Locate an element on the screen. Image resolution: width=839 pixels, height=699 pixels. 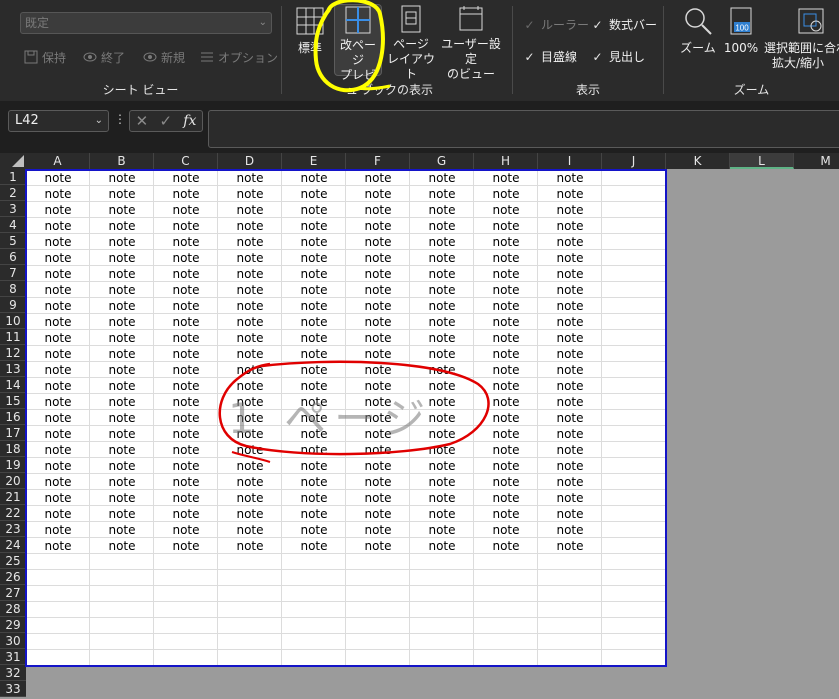
formula-input is located at coordinates (523, 129).